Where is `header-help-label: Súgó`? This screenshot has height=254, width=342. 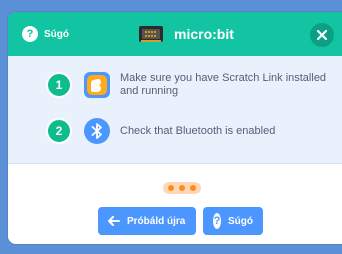 header-help-label: Súgó is located at coordinates (56, 34).